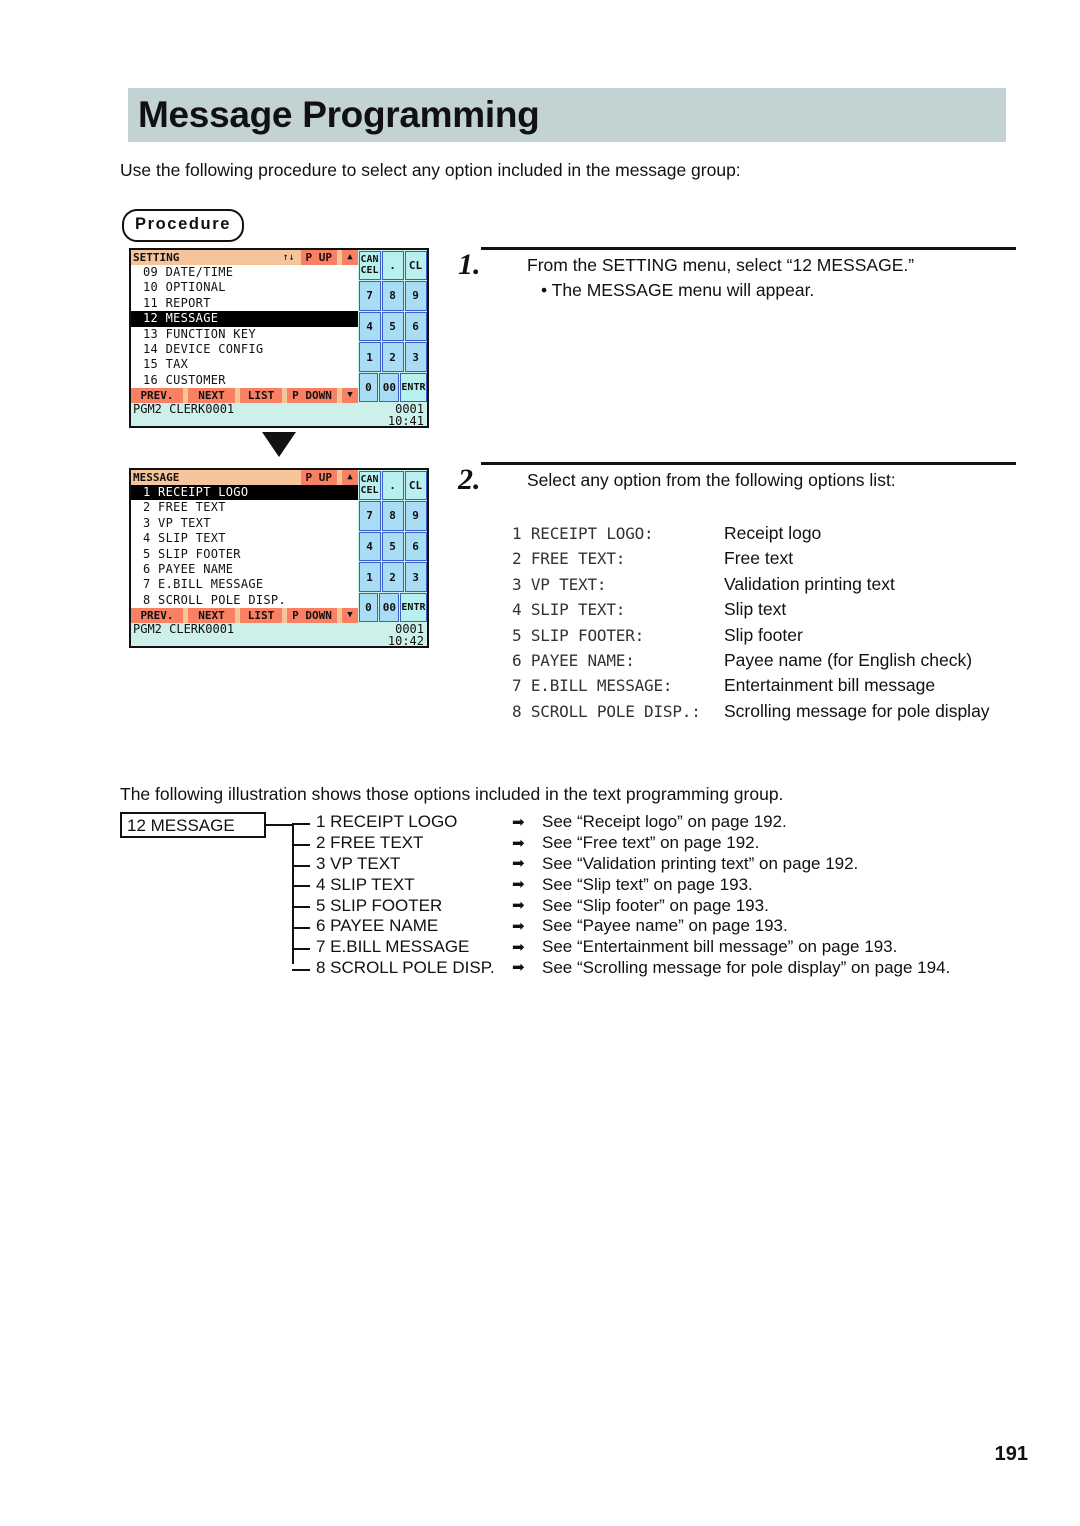 This screenshot has width=1080, height=1526. What do you see at coordinates (244, 287) in the screenshot?
I see `menu-item: 10 OPTIONAL` at bounding box center [244, 287].